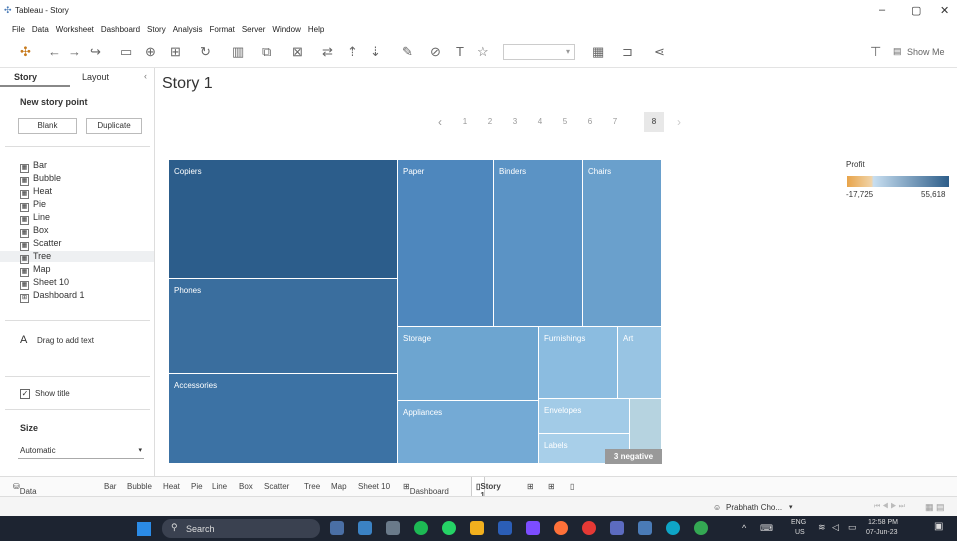 This screenshot has width=957, height=541. I want to click on prev-point-icon: ‹, so click(440, 122).